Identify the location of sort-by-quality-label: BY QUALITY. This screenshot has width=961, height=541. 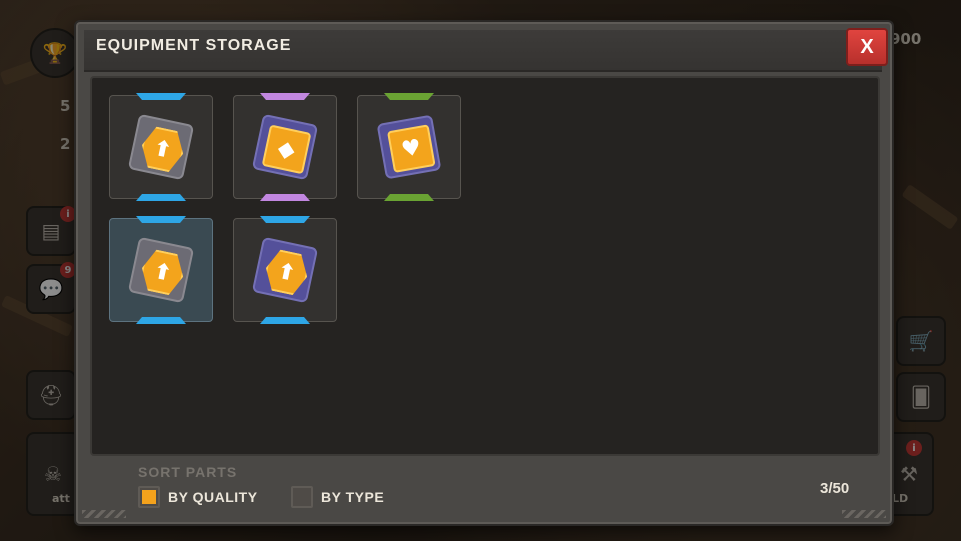
(213, 497).